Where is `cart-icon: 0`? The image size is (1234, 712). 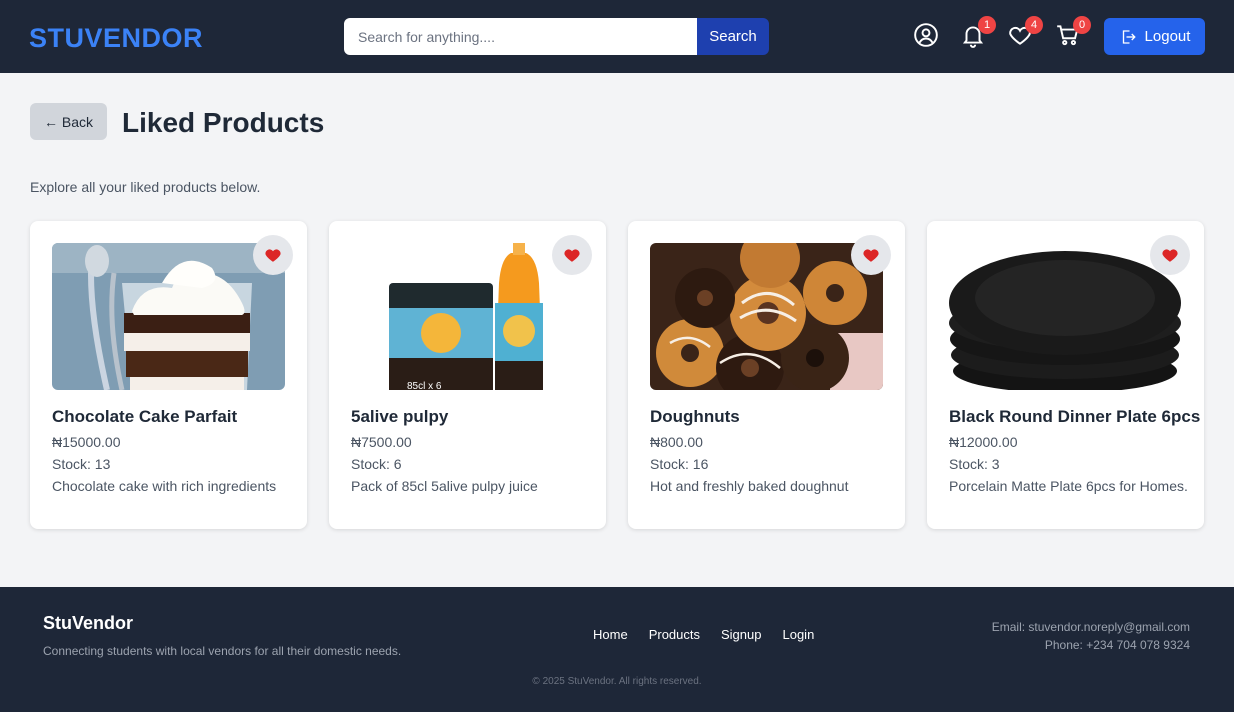 cart-icon: 0 is located at coordinates (1073, 32).